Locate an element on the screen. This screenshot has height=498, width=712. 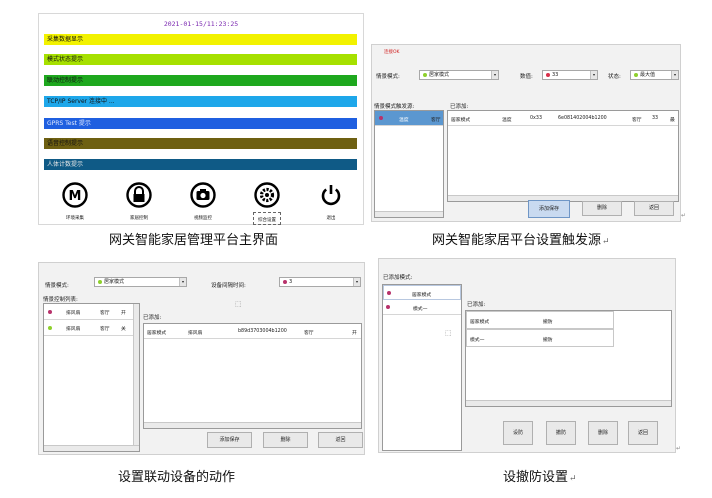
power-icon is located at coordinates (331, 197).